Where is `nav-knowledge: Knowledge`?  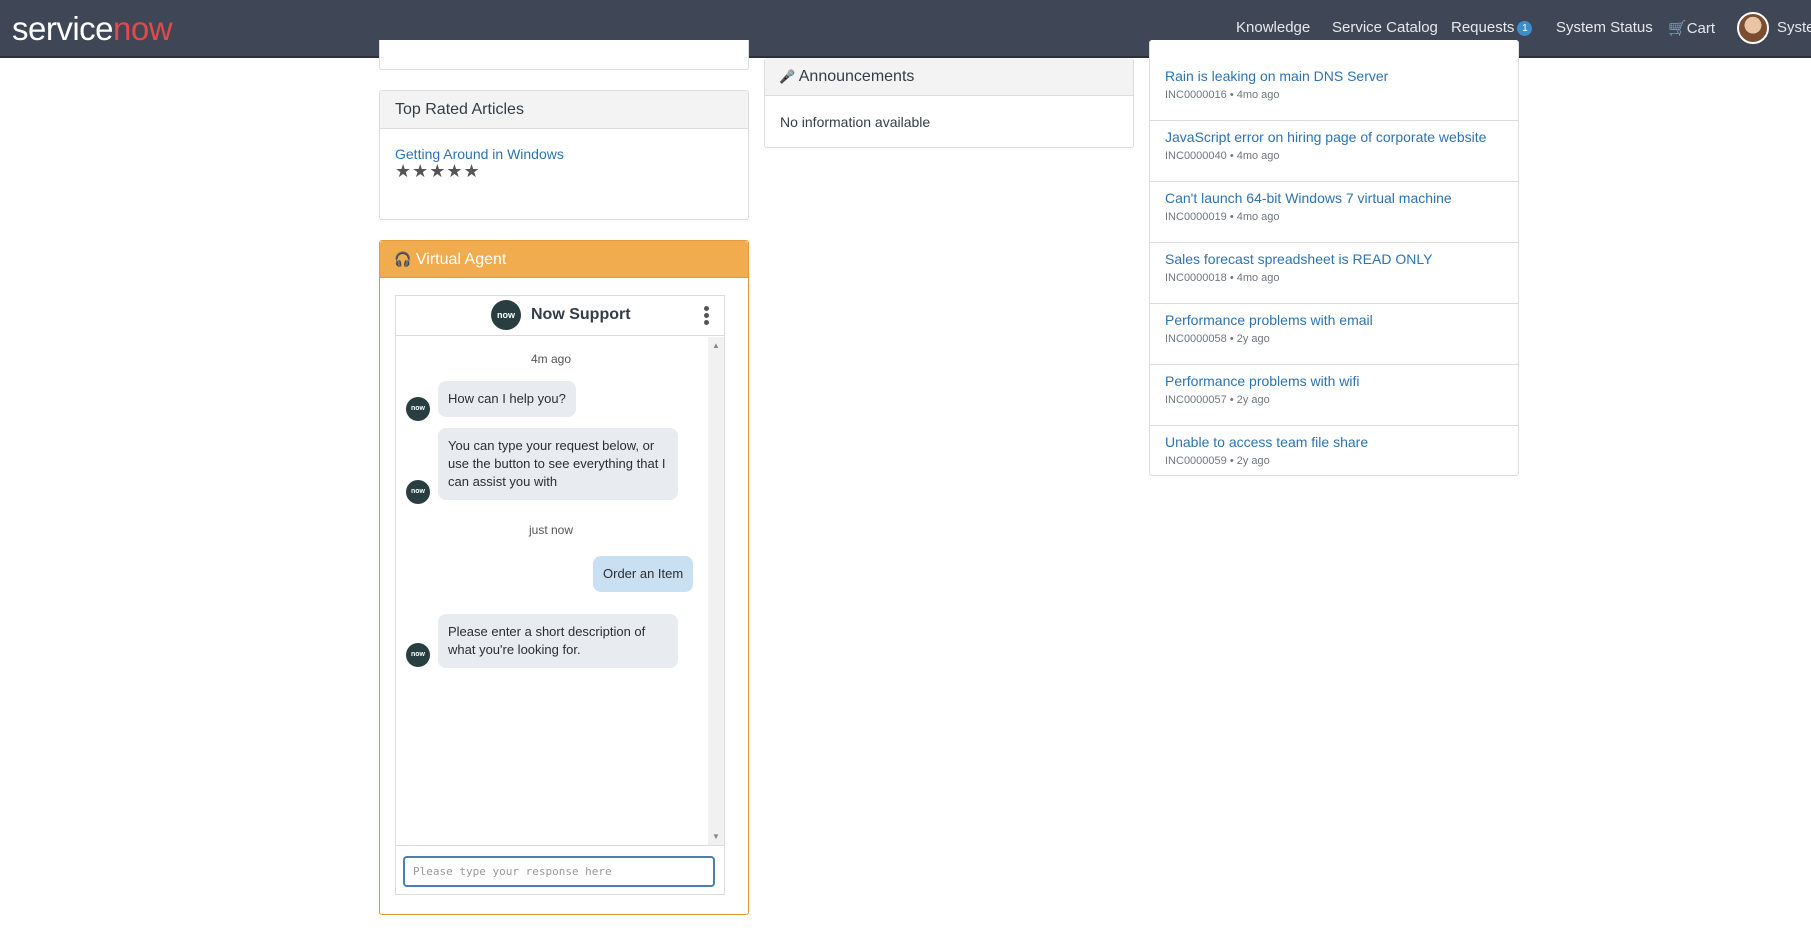 nav-knowledge: Knowledge is located at coordinates (1273, 27).